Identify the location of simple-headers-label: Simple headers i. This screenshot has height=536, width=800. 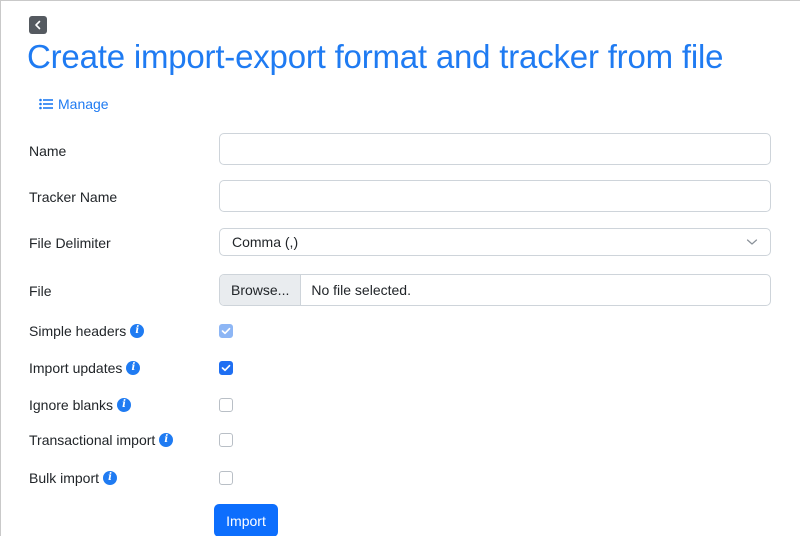
(87, 331).